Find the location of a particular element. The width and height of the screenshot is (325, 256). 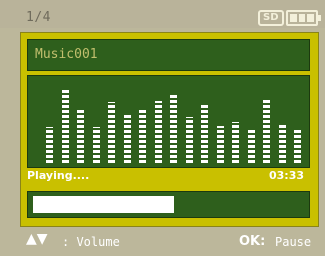

progress-bar is located at coordinates (168, 204).